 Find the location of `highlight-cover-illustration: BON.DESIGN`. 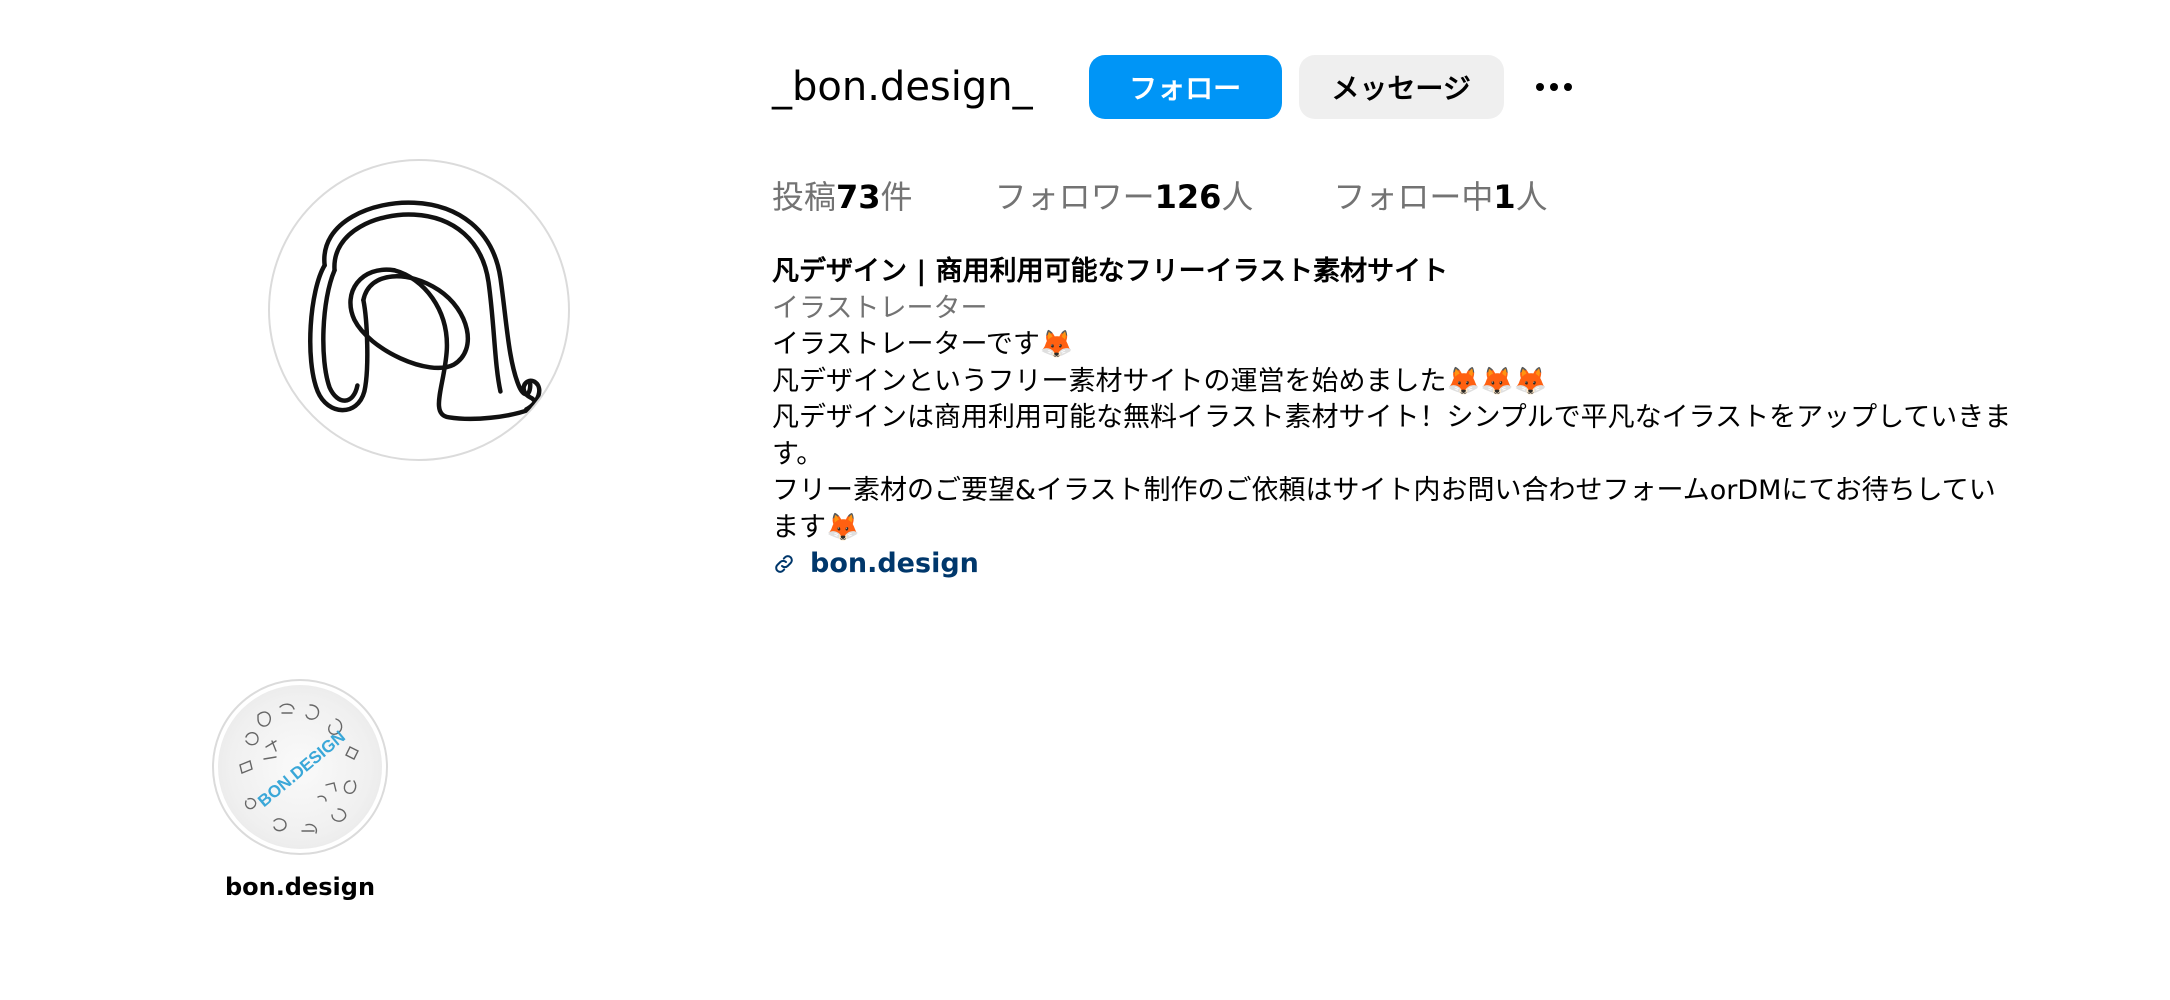

highlight-cover-illustration: BON.DESIGN is located at coordinates (299, 768).